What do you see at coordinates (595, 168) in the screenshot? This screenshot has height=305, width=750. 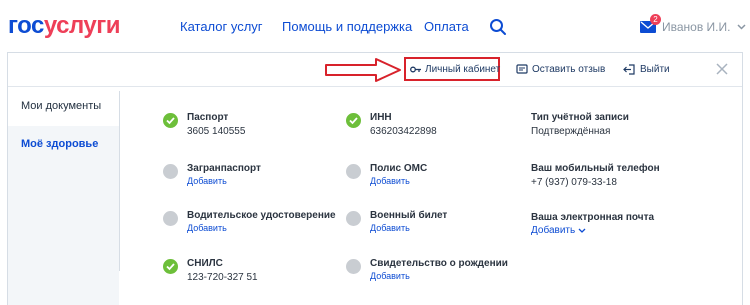 I see `mobile-phone-title: Ваш мобильный телефон` at bounding box center [595, 168].